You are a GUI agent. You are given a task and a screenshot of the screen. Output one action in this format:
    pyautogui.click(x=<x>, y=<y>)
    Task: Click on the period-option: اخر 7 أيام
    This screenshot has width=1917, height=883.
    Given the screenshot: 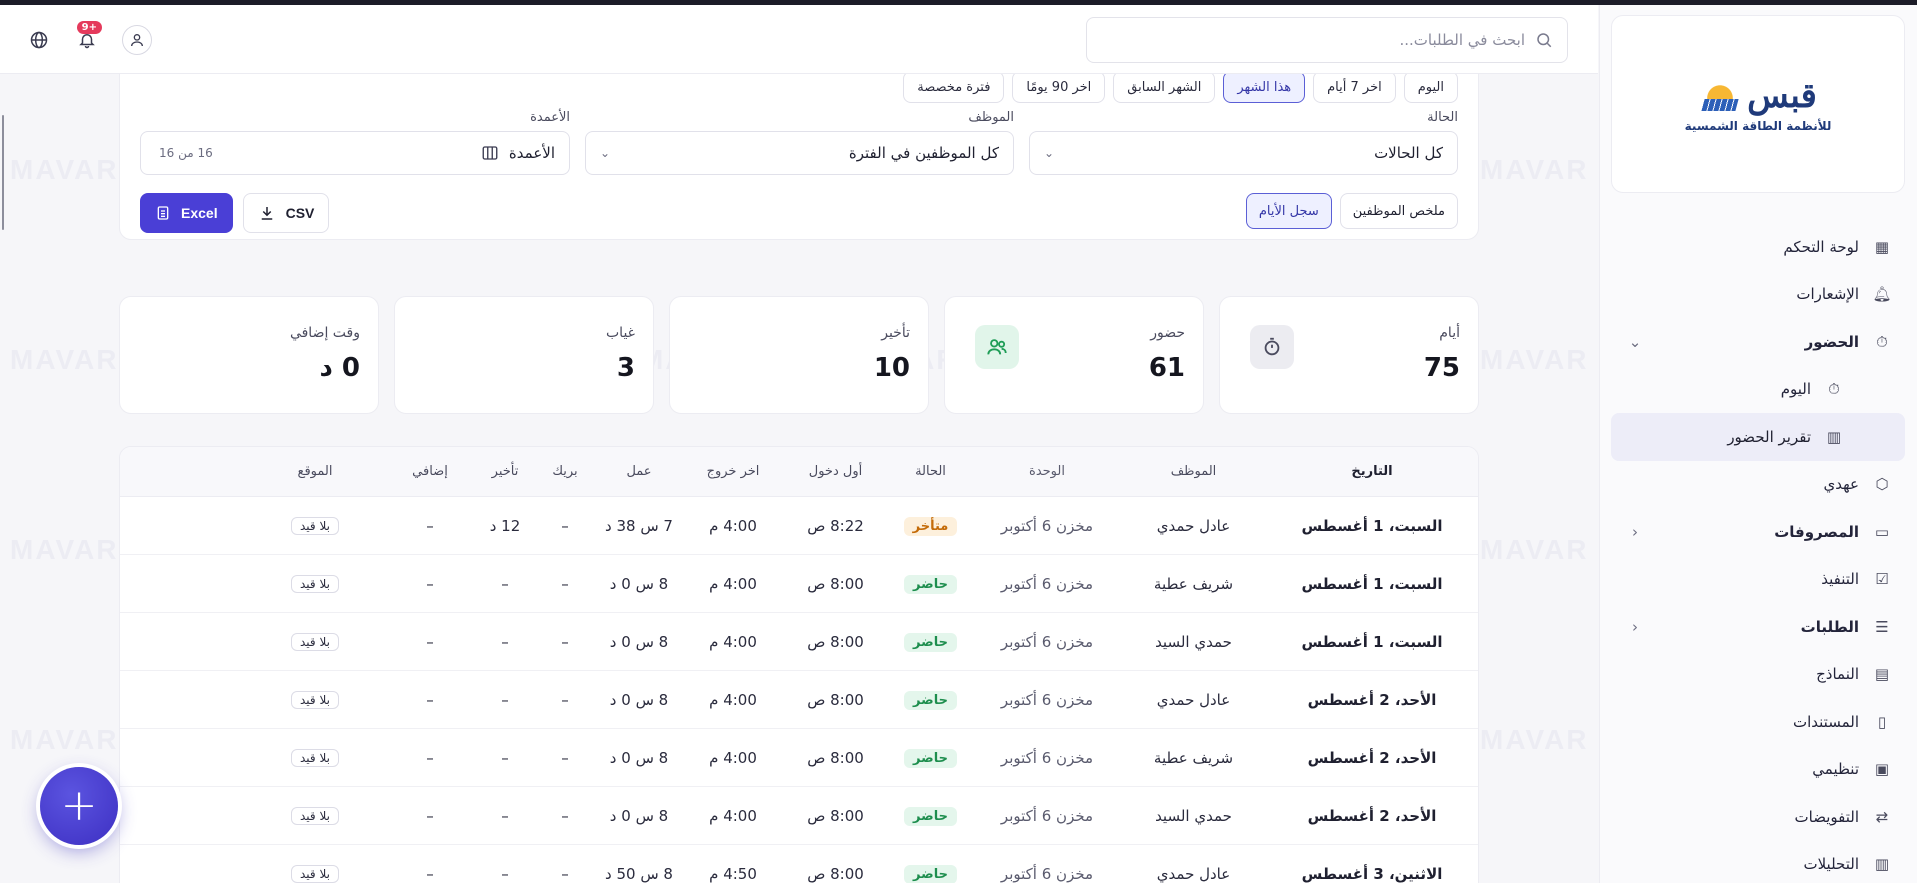 What is the action you would take?
    pyautogui.click(x=1354, y=88)
    